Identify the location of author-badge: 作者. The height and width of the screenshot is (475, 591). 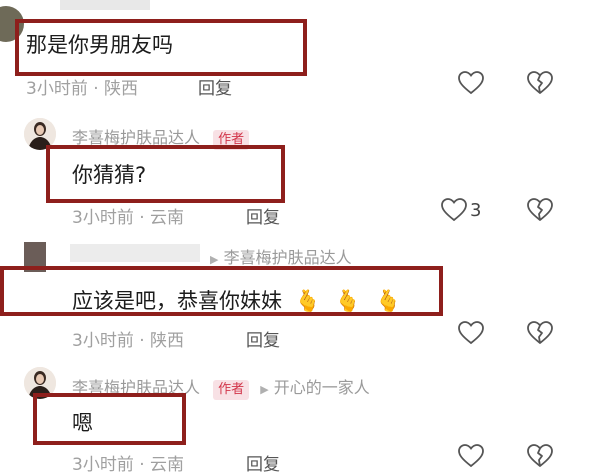
(231, 390).